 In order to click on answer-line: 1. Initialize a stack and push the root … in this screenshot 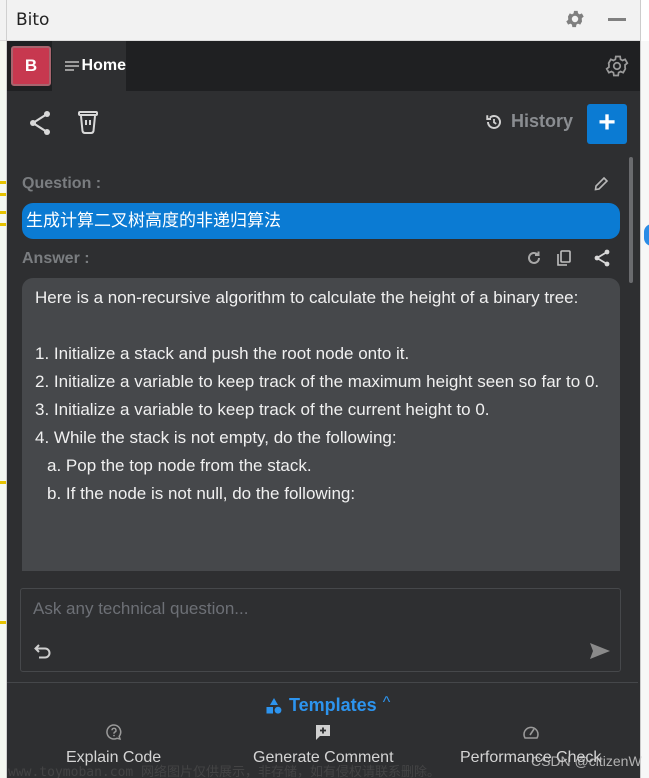, I will do `click(222, 353)`.